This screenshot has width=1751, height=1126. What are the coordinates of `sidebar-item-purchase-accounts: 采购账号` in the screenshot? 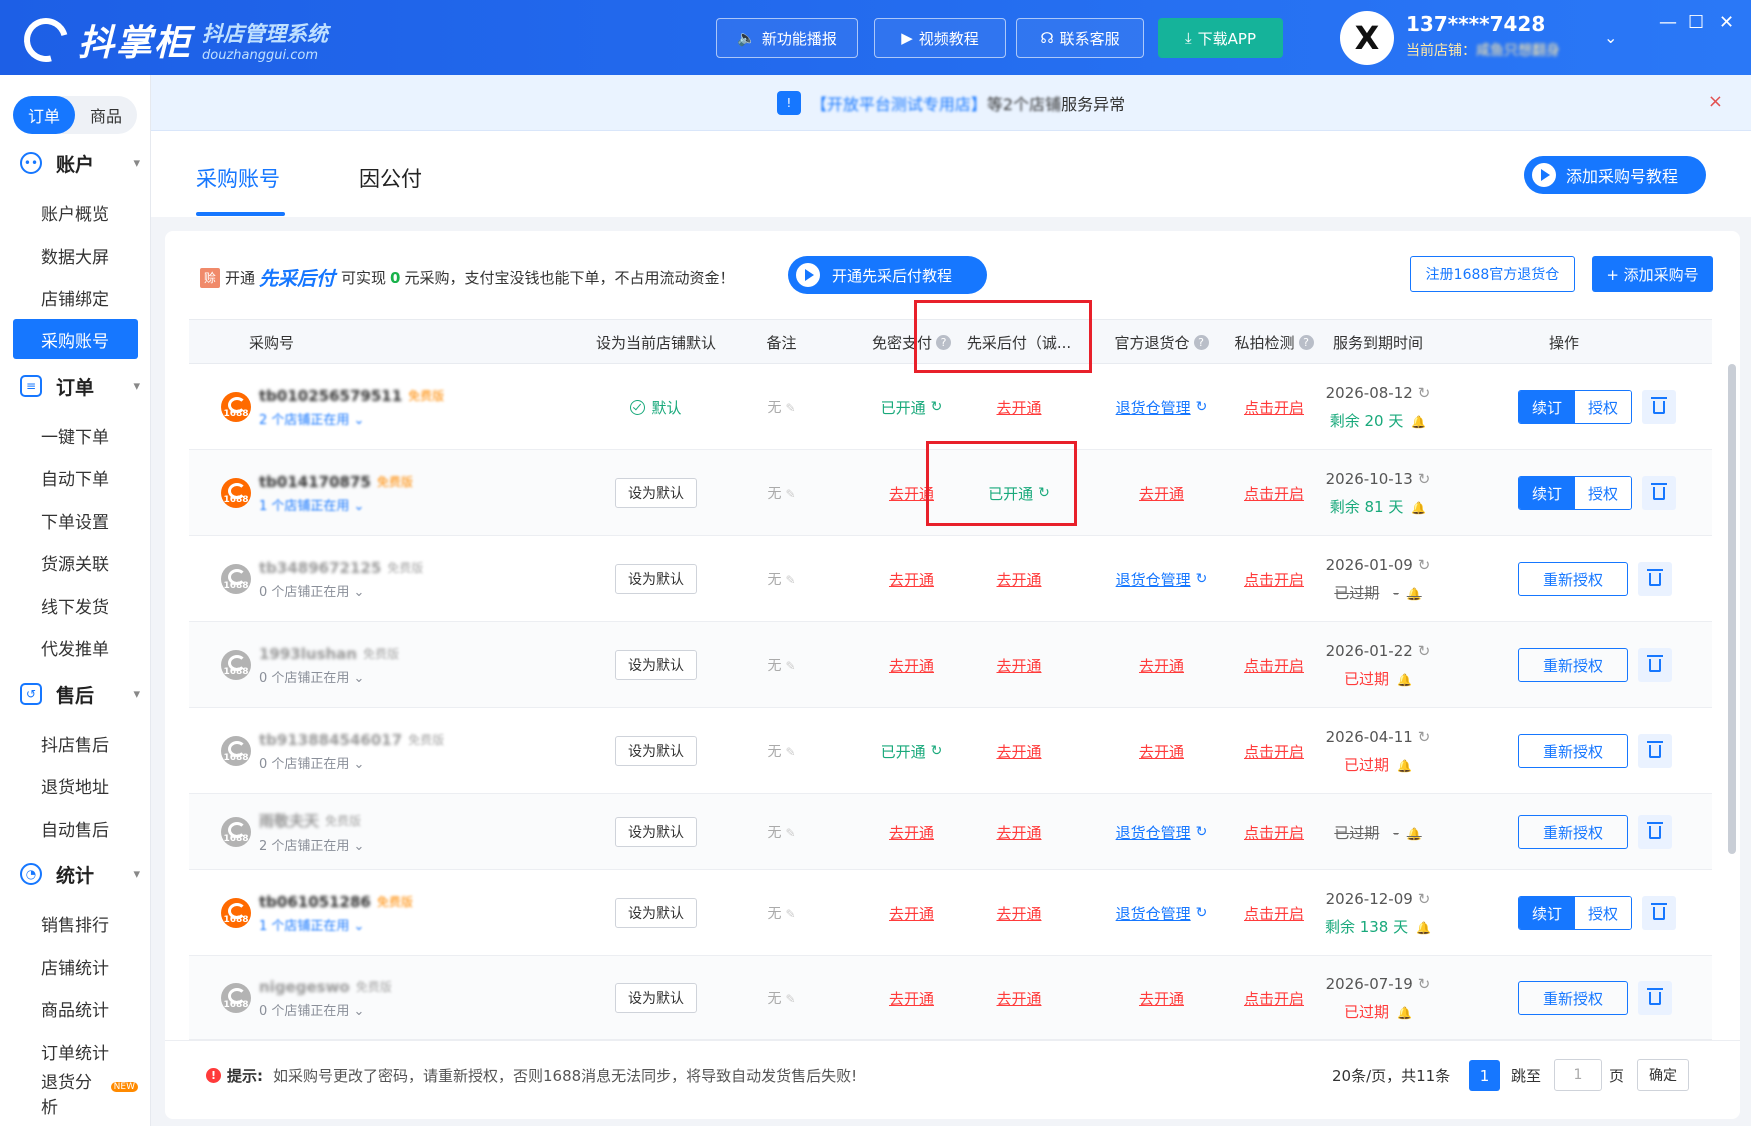 It's located at (75, 339).